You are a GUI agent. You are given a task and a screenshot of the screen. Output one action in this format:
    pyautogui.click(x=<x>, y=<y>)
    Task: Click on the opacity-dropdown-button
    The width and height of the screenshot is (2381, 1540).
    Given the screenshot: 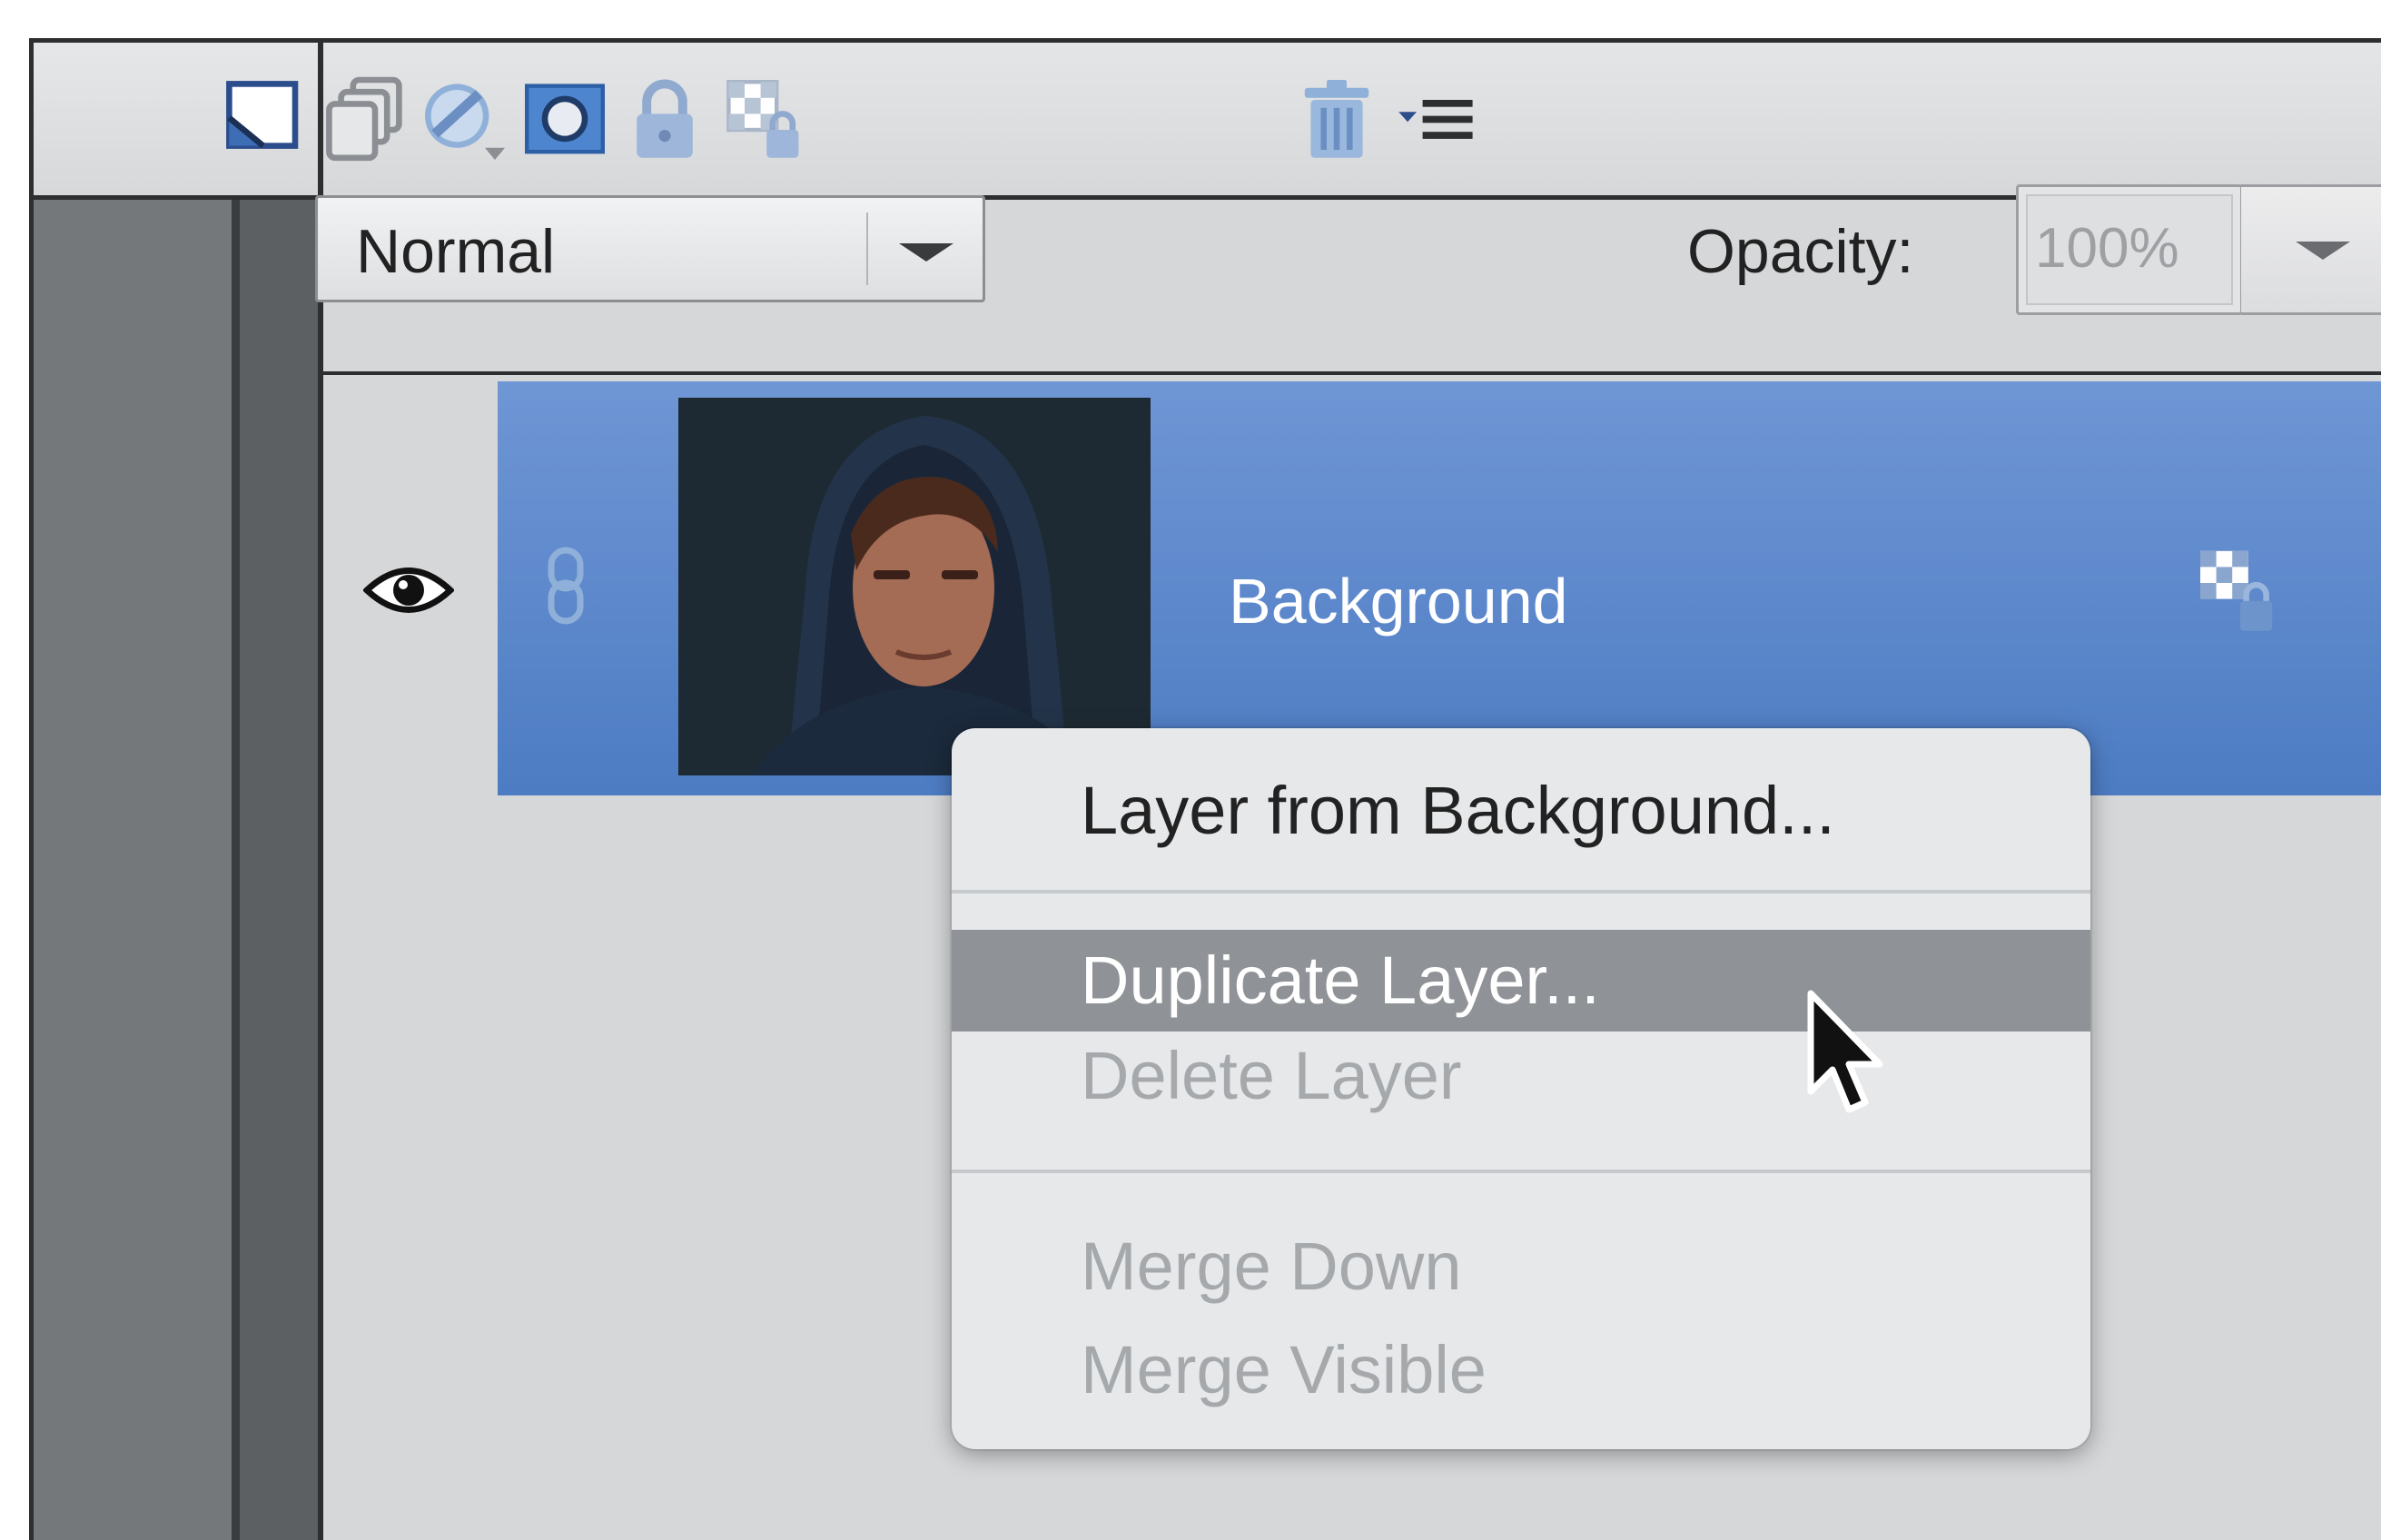 What is the action you would take?
    pyautogui.click(x=2311, y=249)
    